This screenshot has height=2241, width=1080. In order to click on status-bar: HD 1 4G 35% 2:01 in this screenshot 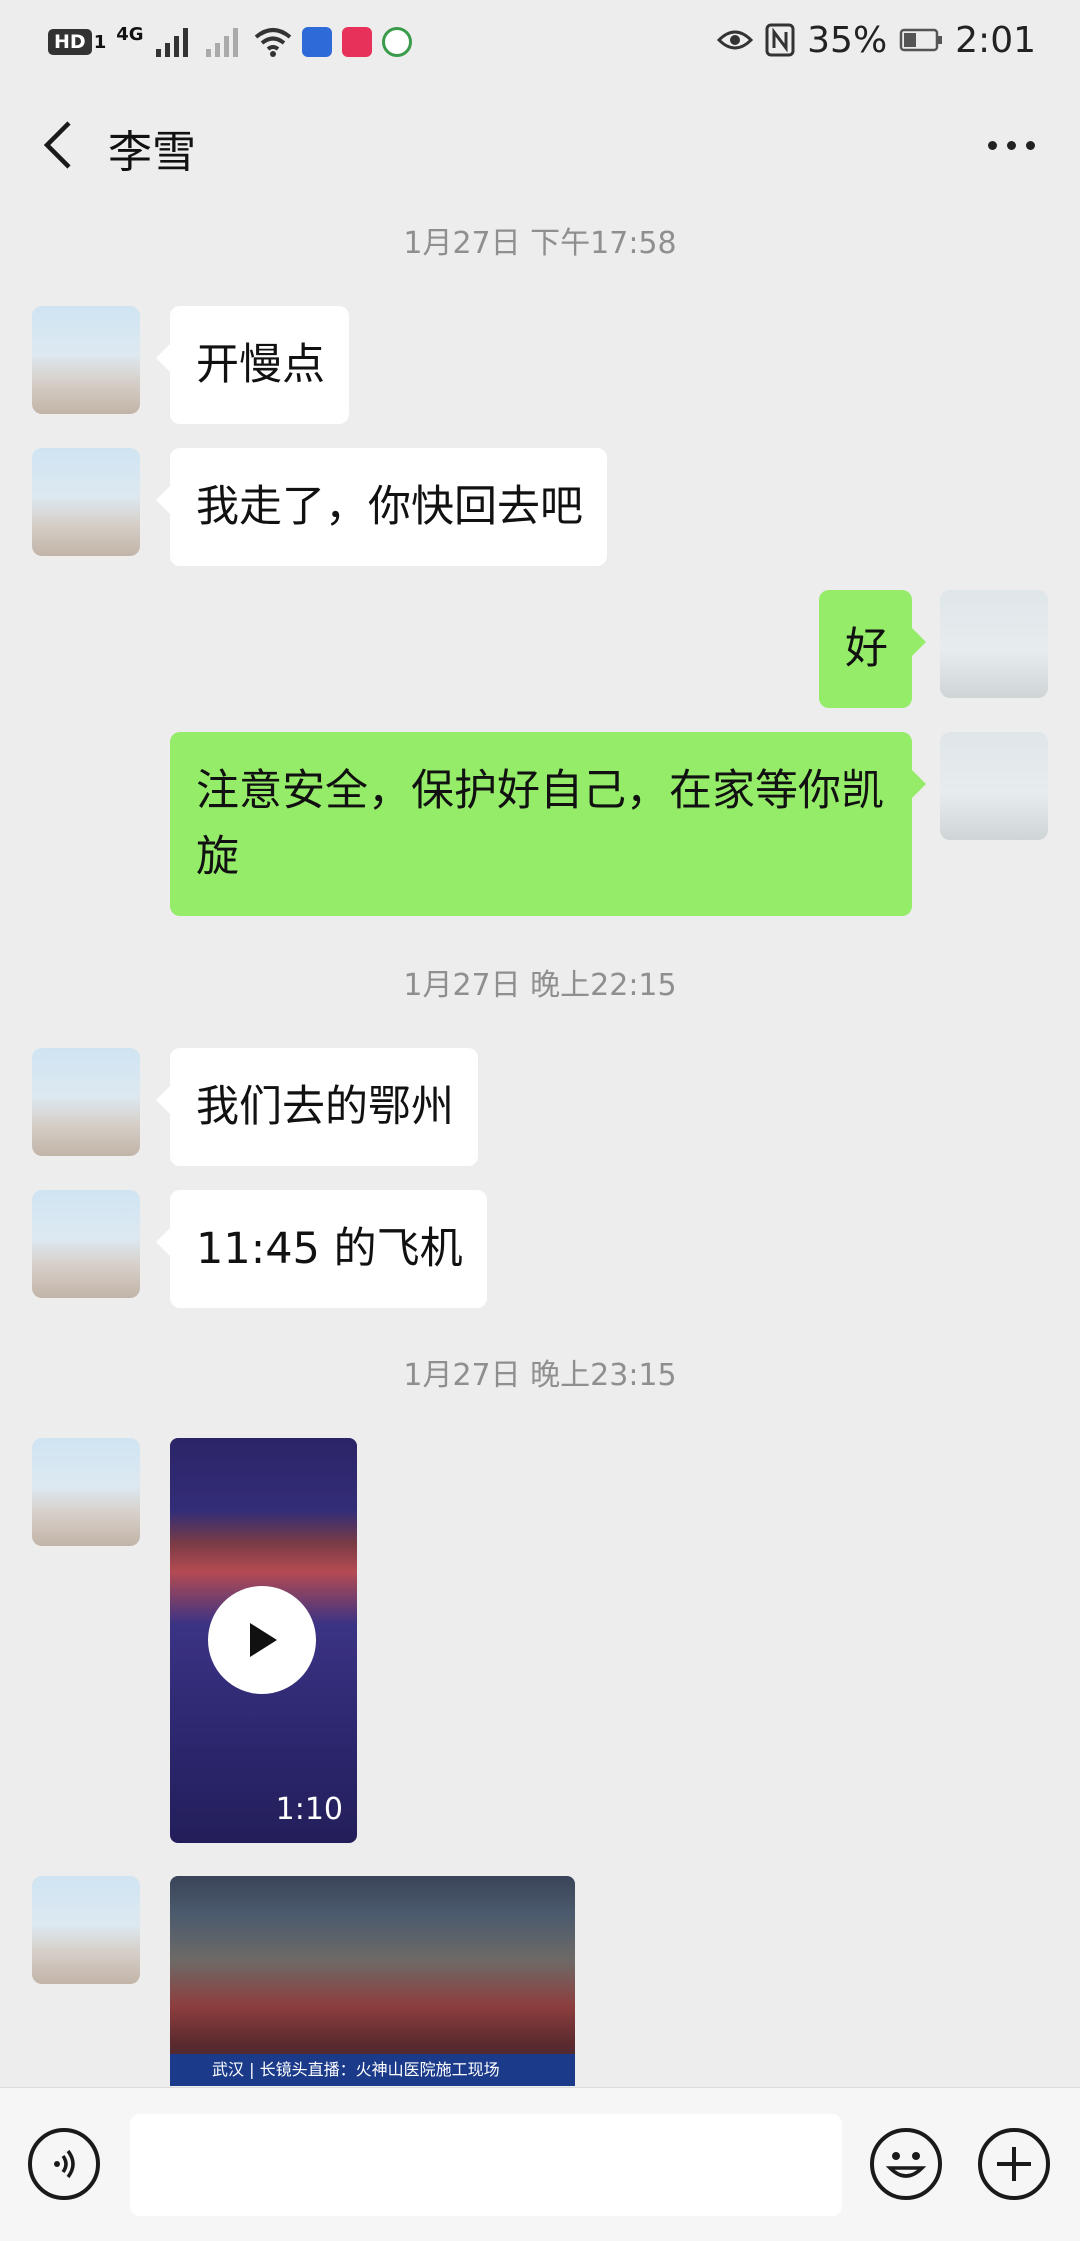, I will do `click(540, 40)`.